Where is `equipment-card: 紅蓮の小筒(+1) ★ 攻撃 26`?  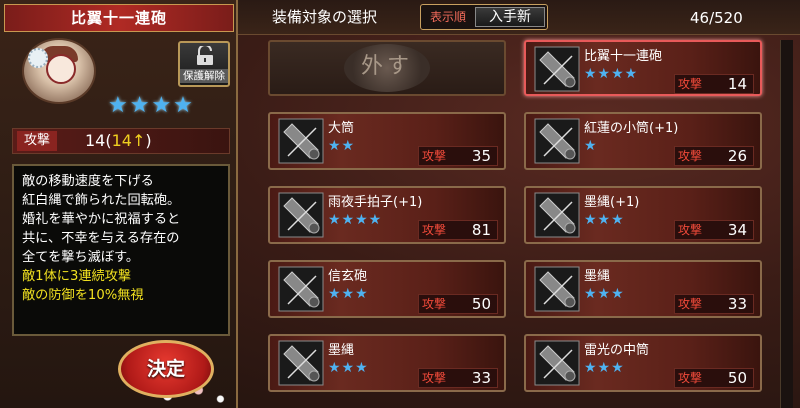
equipment-card: 紅蓮の小筒(+1) ★ 攻撃 26 is located at coordinates (643, 141).